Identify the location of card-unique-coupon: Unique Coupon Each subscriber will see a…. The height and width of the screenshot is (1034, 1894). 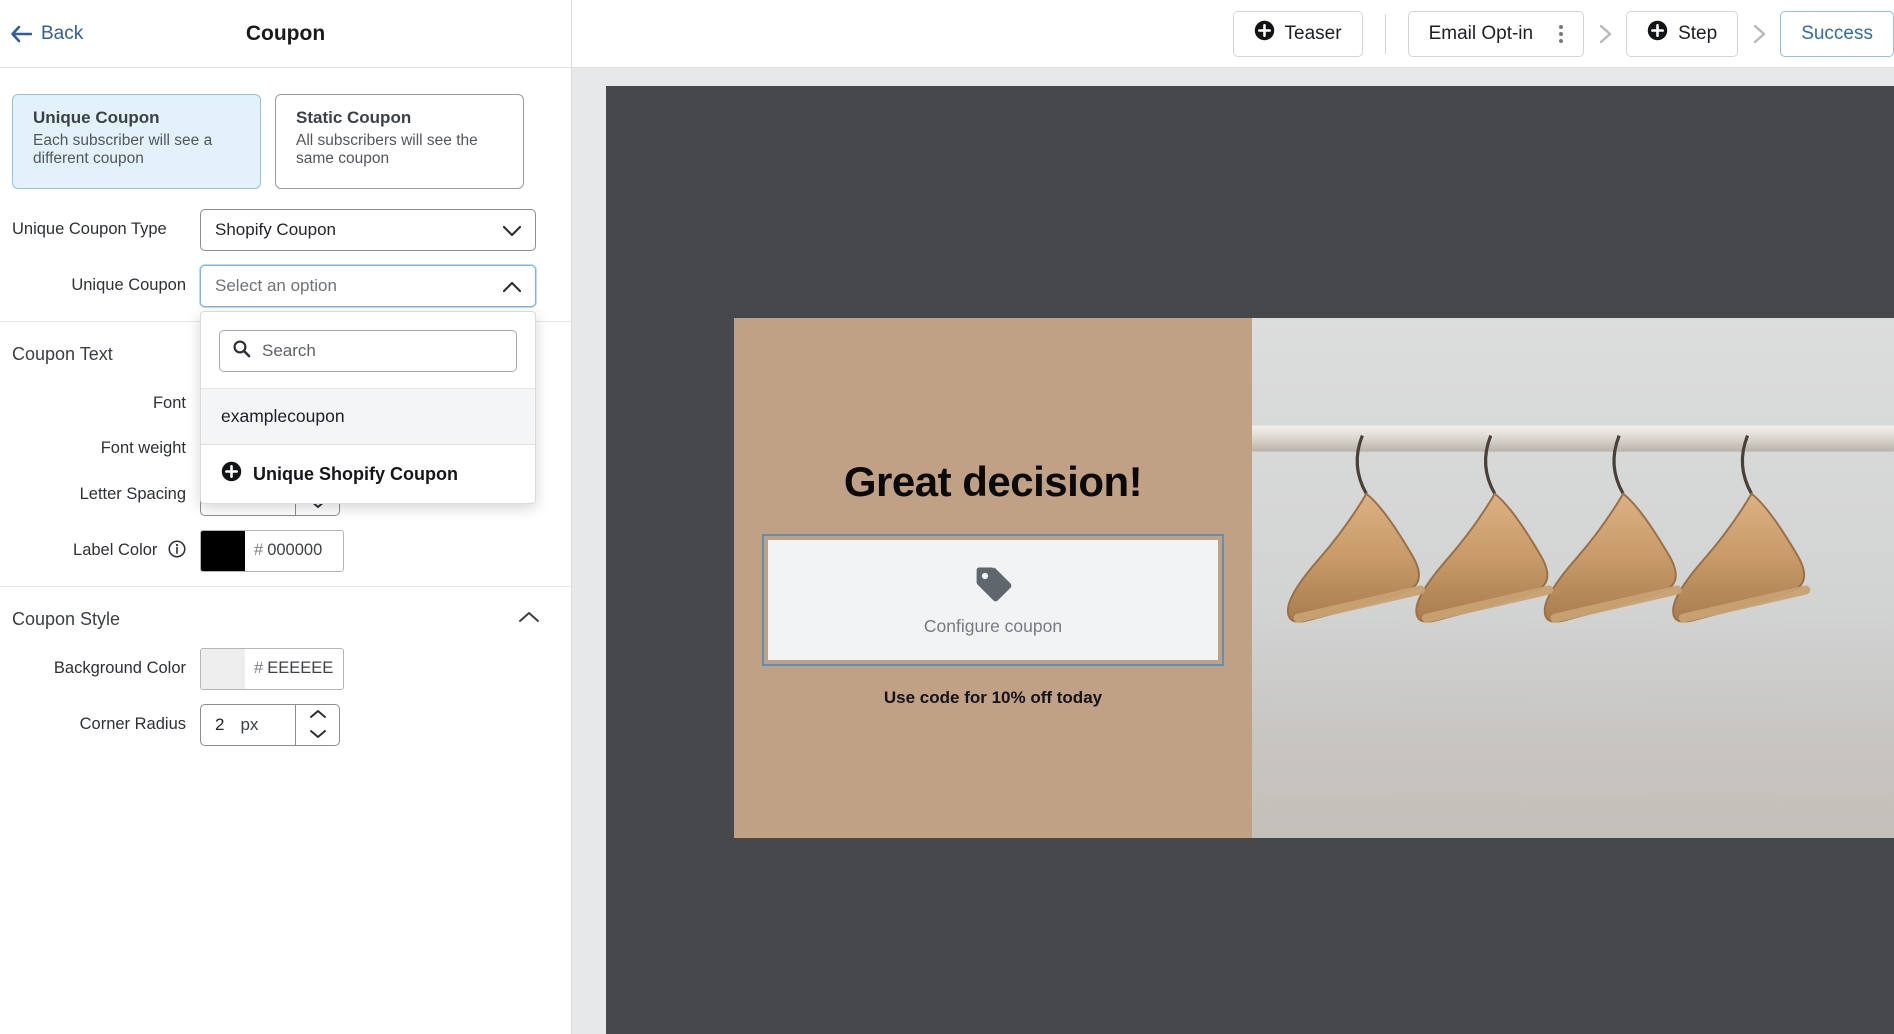
(136, 141).